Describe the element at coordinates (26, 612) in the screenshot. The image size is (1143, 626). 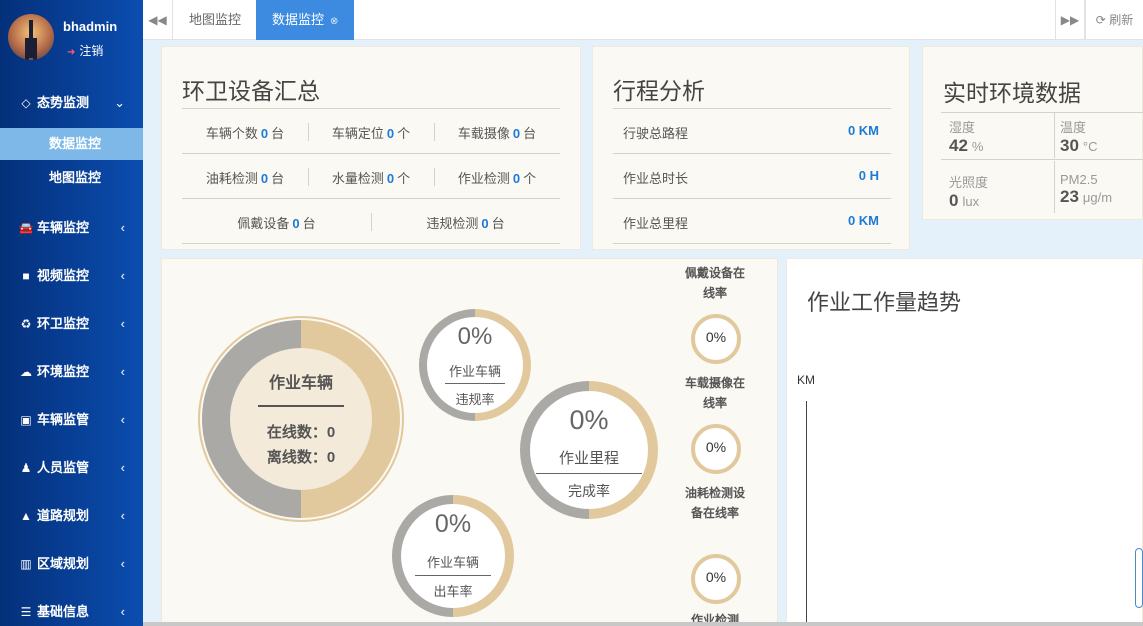
I see `list-icon: ☰` at that location.